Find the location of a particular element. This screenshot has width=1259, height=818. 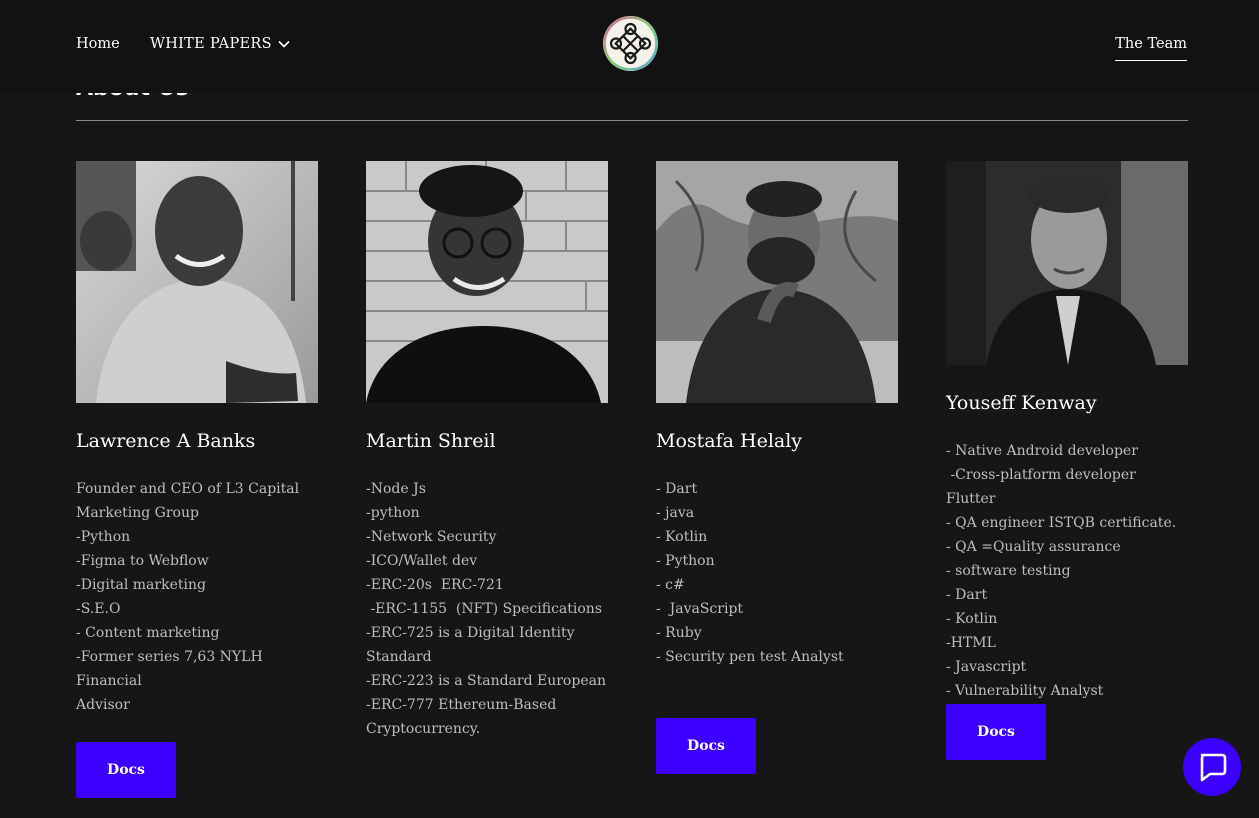

skill-item: -ERC-777 Ethereum-Based is located at coordinates (461, 705).